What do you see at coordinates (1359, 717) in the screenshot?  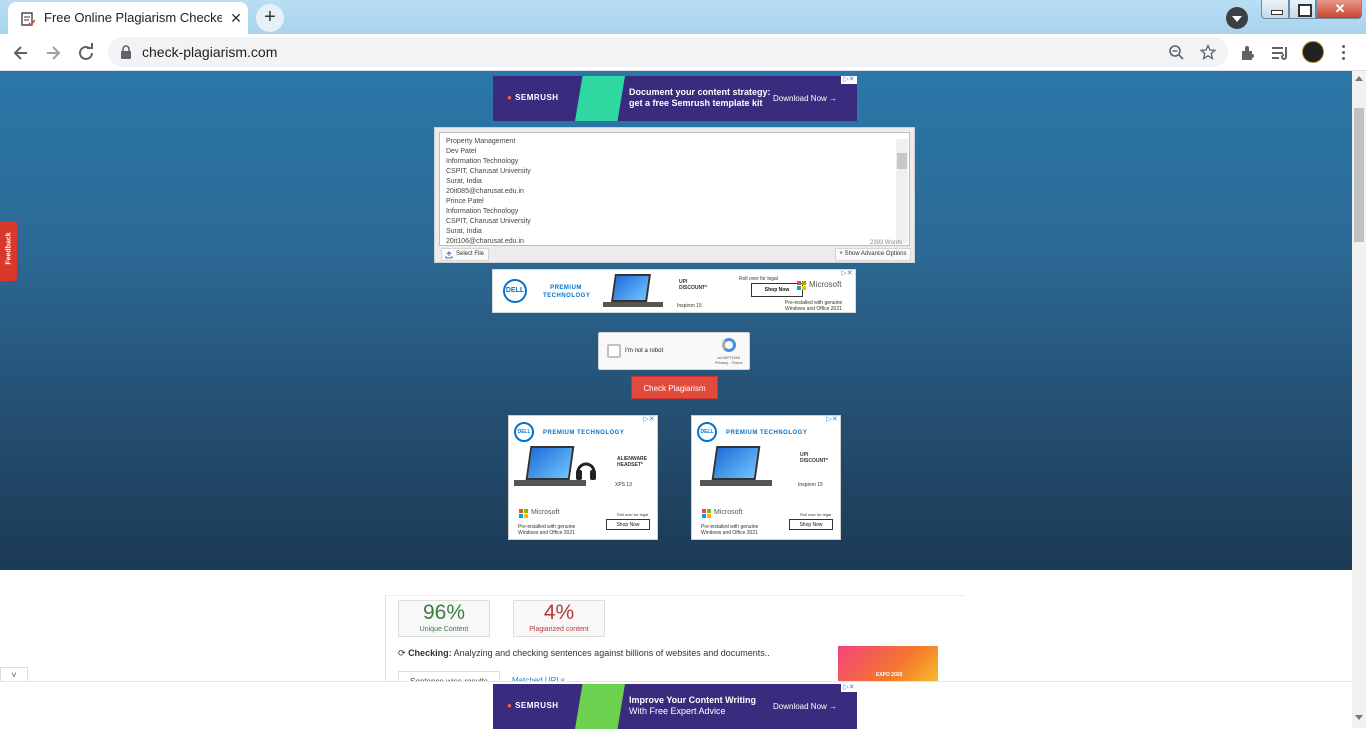 I see `scroll-down-icon` at bounding box center [1359, 717].